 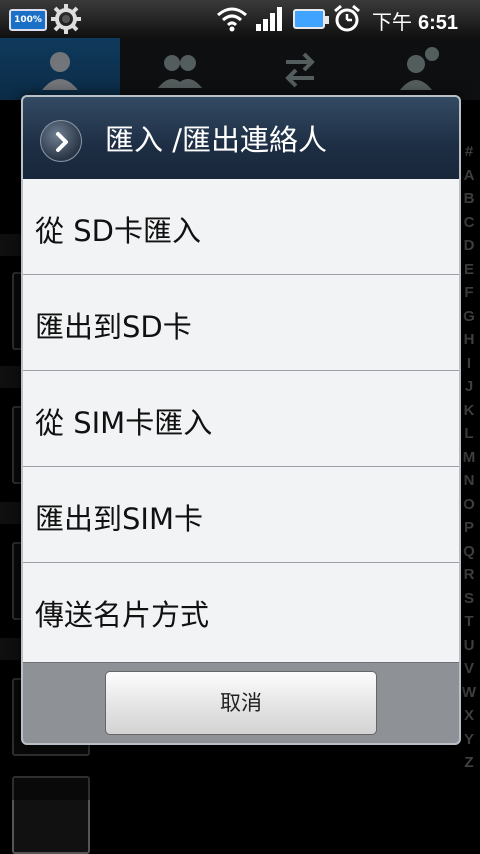 I want to click on dialog-header: 匯入 /匯出連絡人, so click(x=241, y=138).